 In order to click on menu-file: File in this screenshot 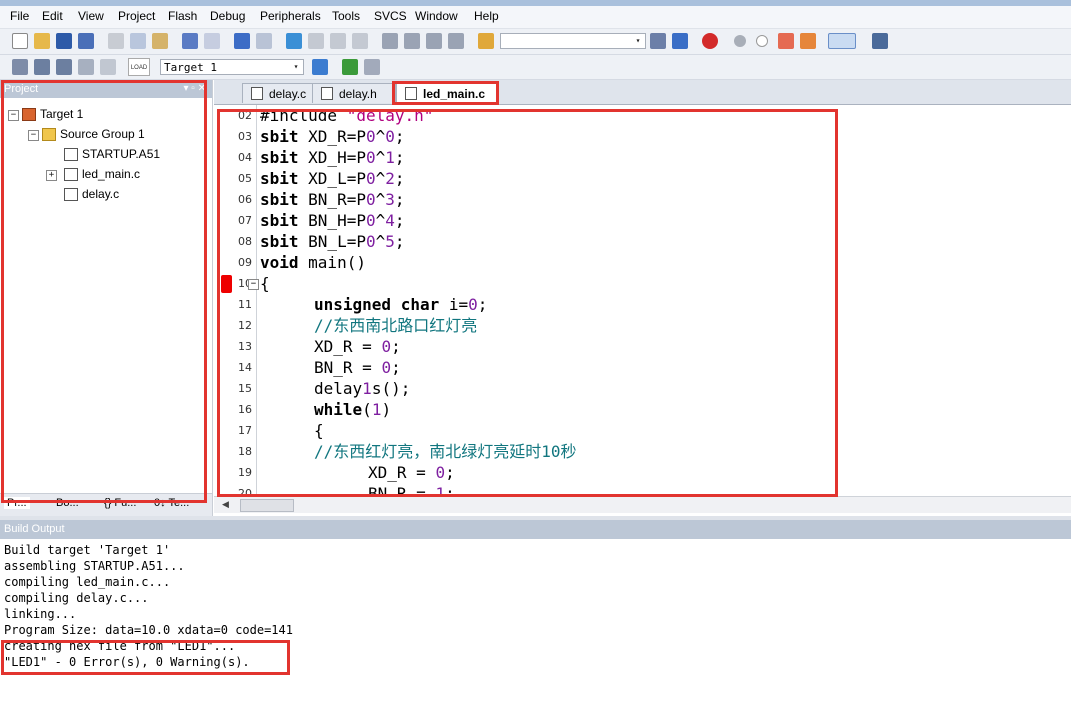, I will do `click(19, 16)`.